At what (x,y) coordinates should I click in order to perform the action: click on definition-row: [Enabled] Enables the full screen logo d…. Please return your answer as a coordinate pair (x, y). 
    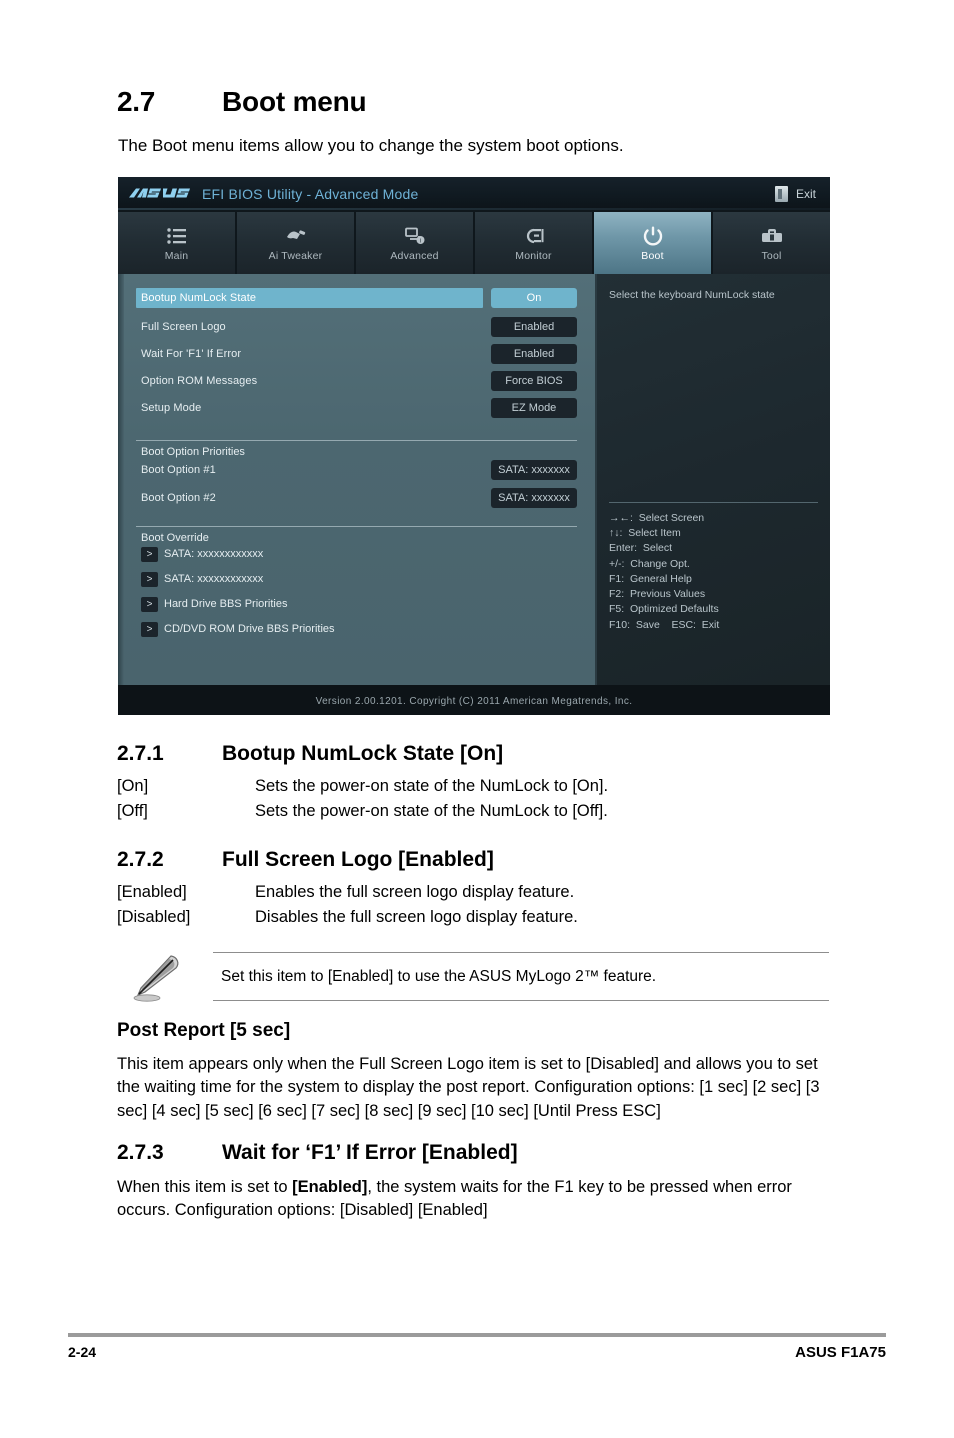
    Looking at the image, I should click on (347, 892).